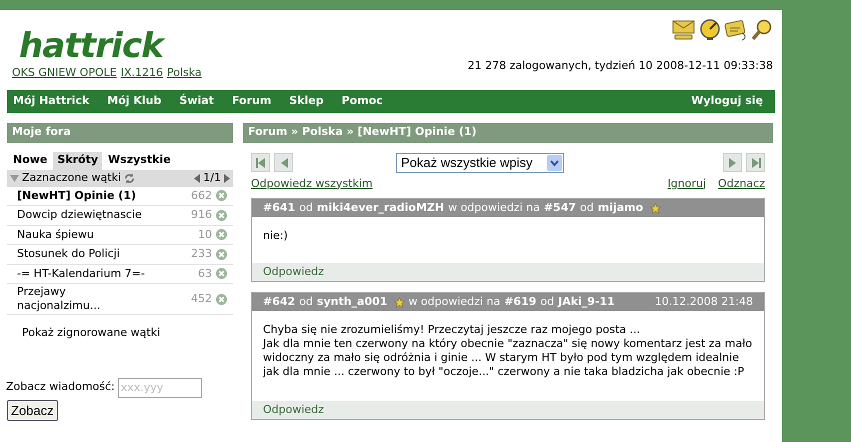 Image resolution: width=851 pixels, height=442 pixels. I want to click on post-count: 452, so click(201, 298).